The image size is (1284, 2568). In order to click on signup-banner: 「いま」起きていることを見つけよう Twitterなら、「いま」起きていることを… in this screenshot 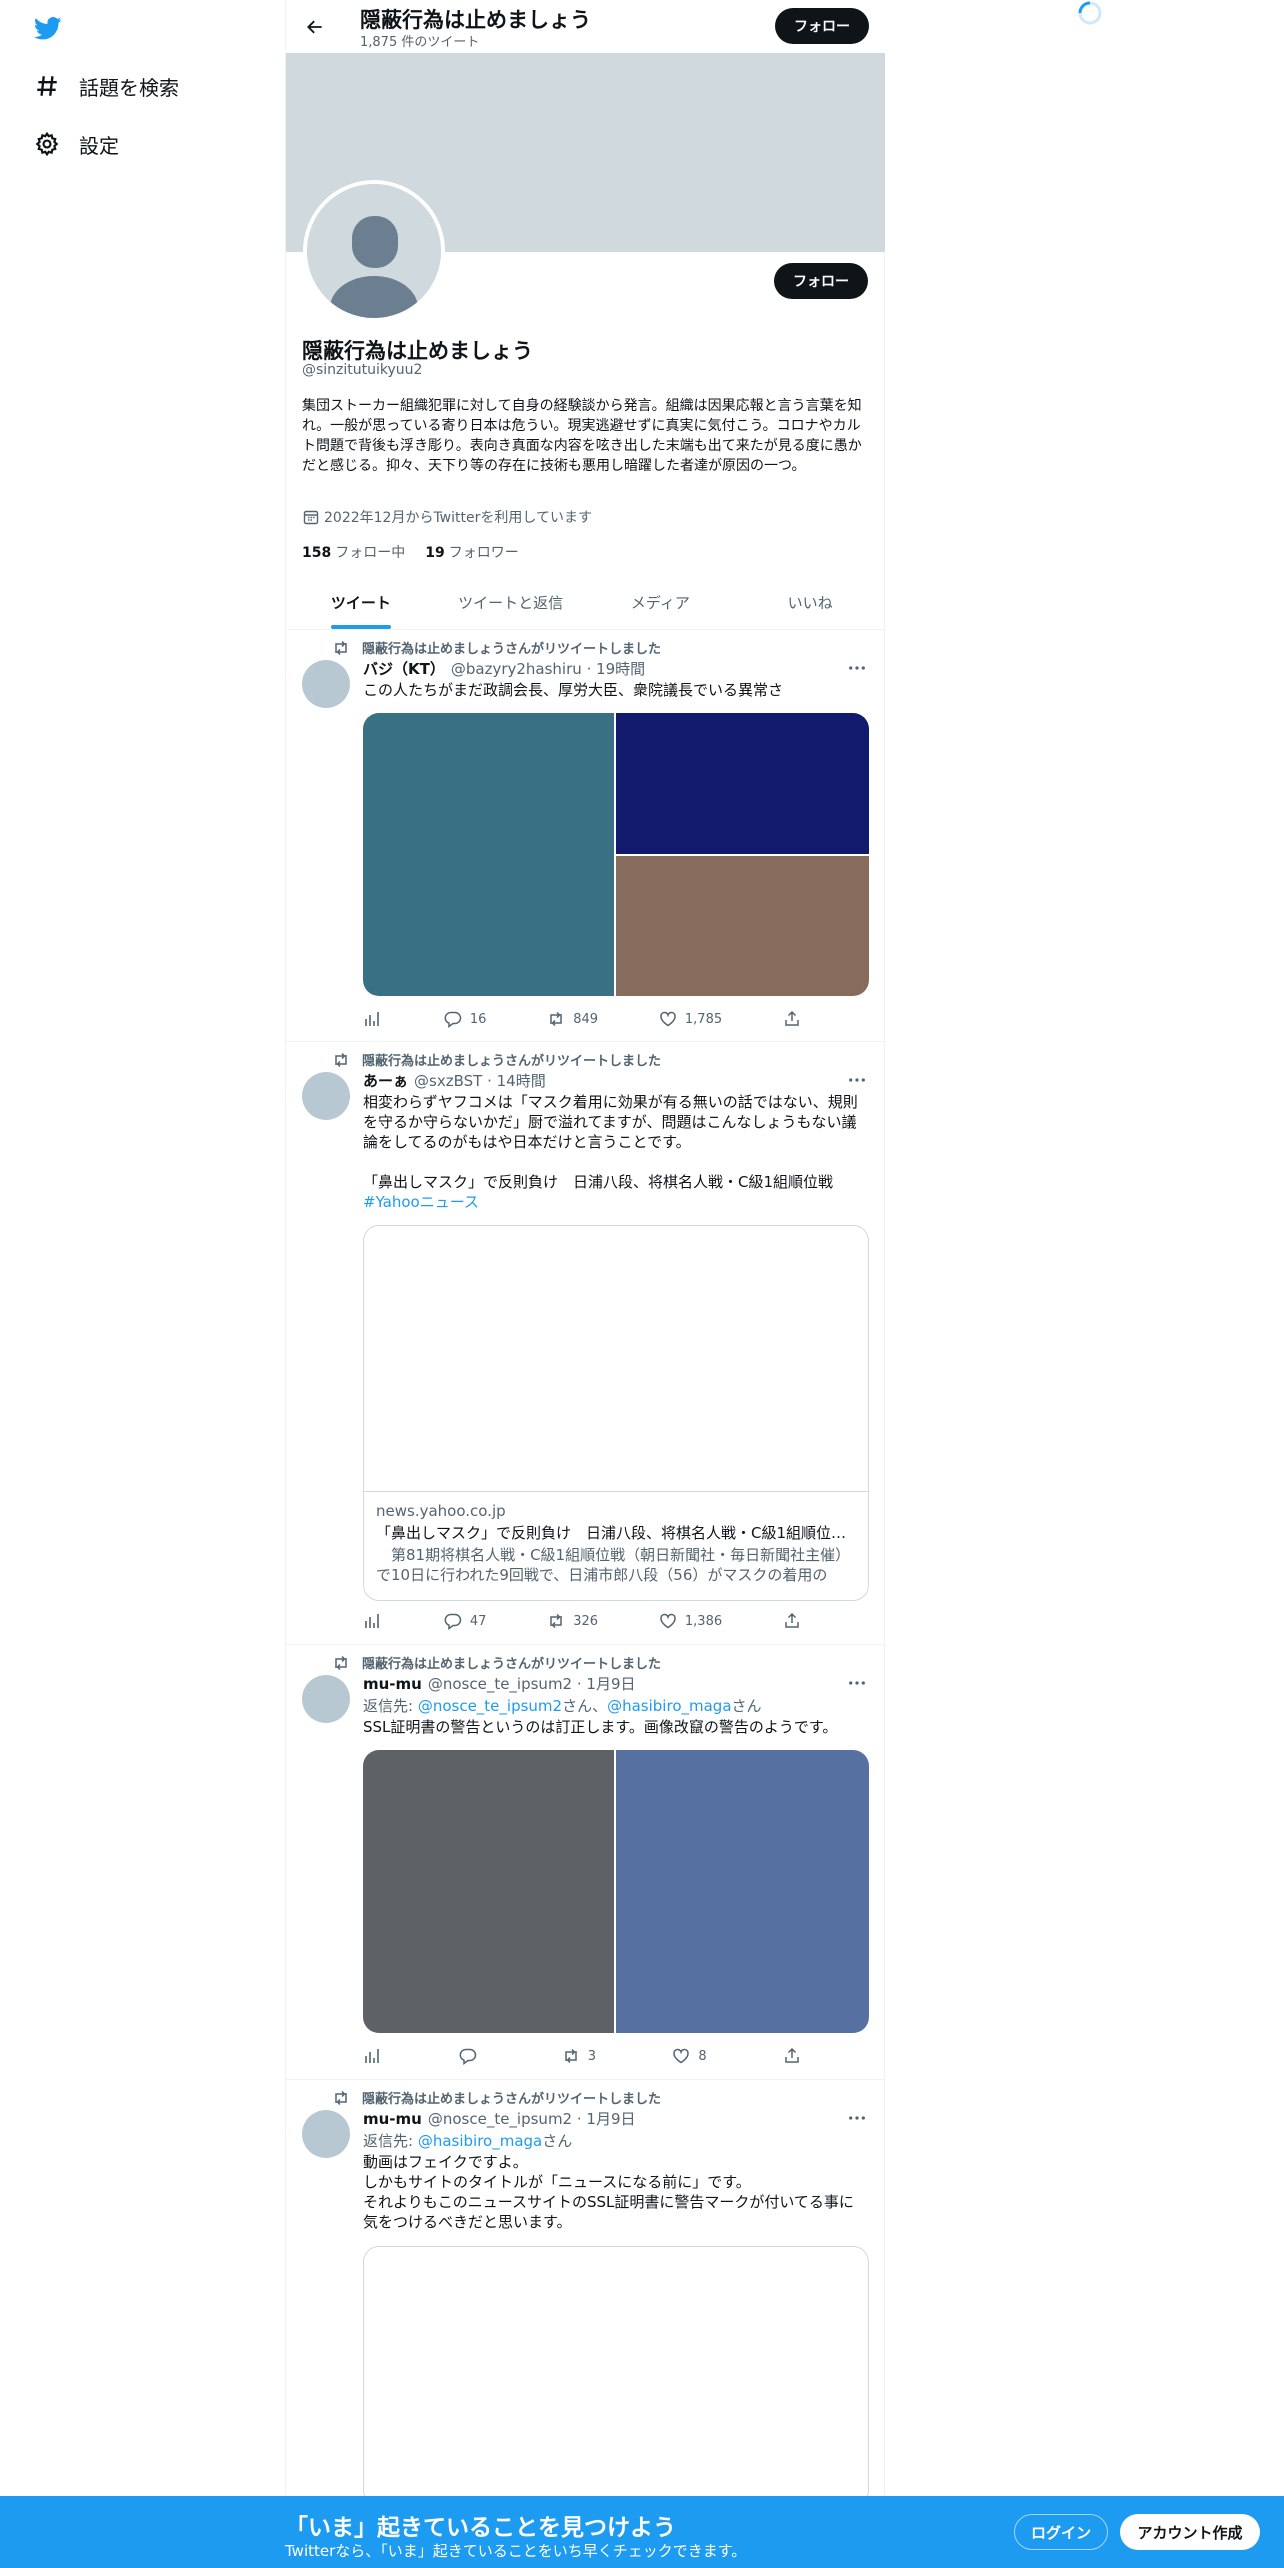, I will do `click(642, 2532)`.